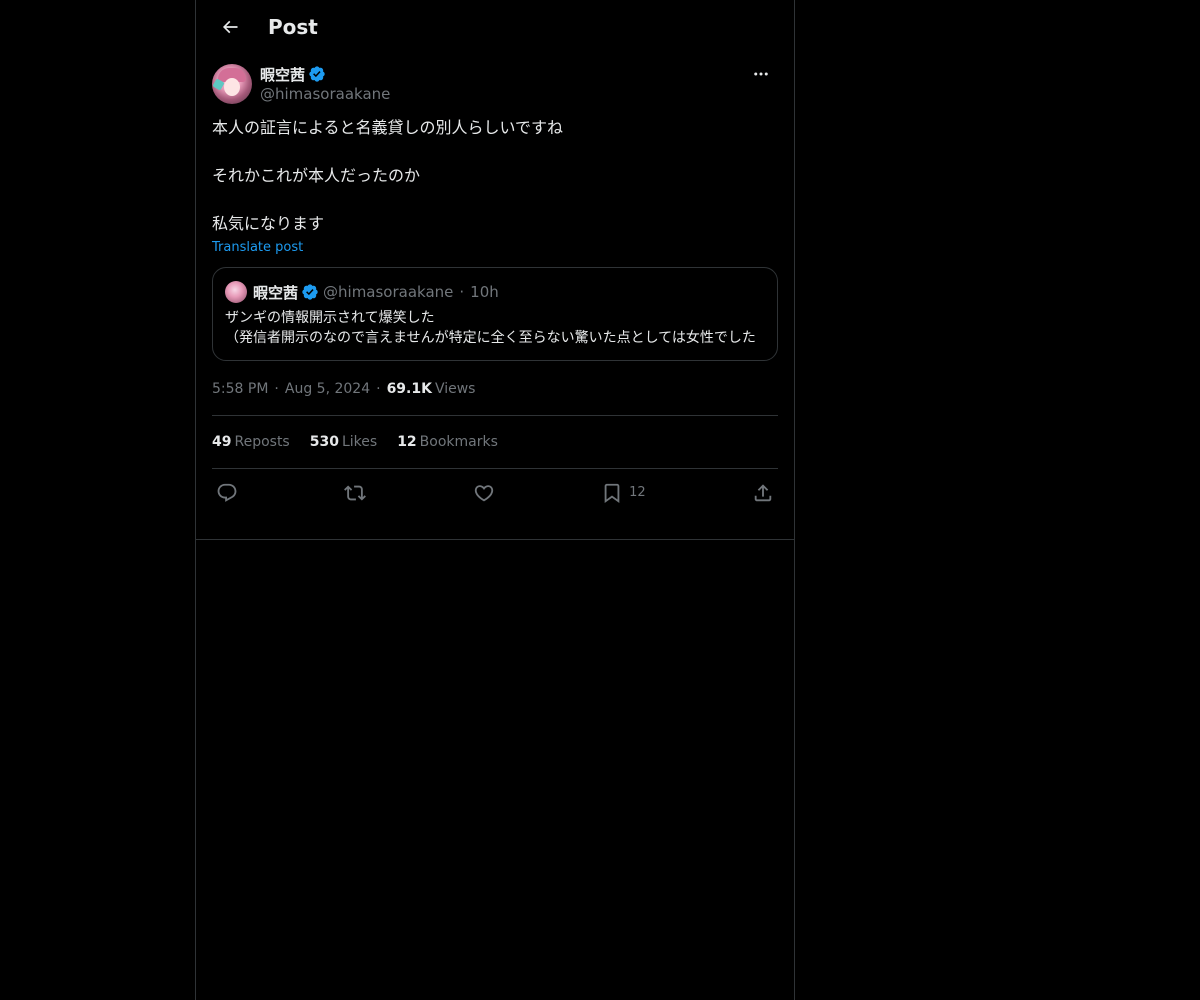 This screenshot has height=1000, width=1200. I want to click on quoted-timestamp: 10h, so click(484, 292).